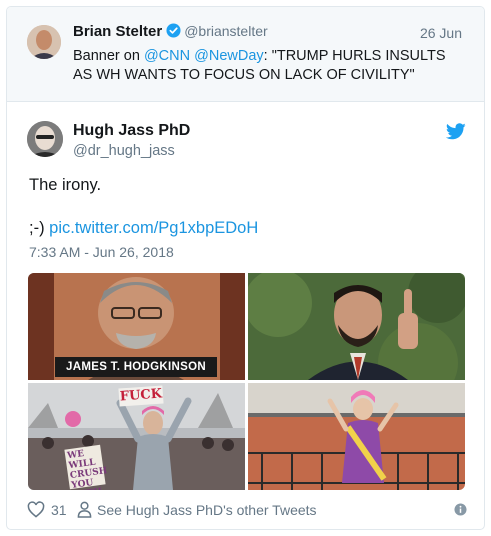 This screenshot has height=536, width=491. Describe the element at coordinates (173, 32) in the screenshot. I see `verified-badge-icon` at that location.